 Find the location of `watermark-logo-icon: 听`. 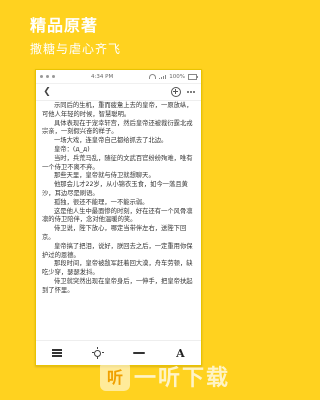

watermark-logo-icon: 听 is located at coordinates (114, 376).